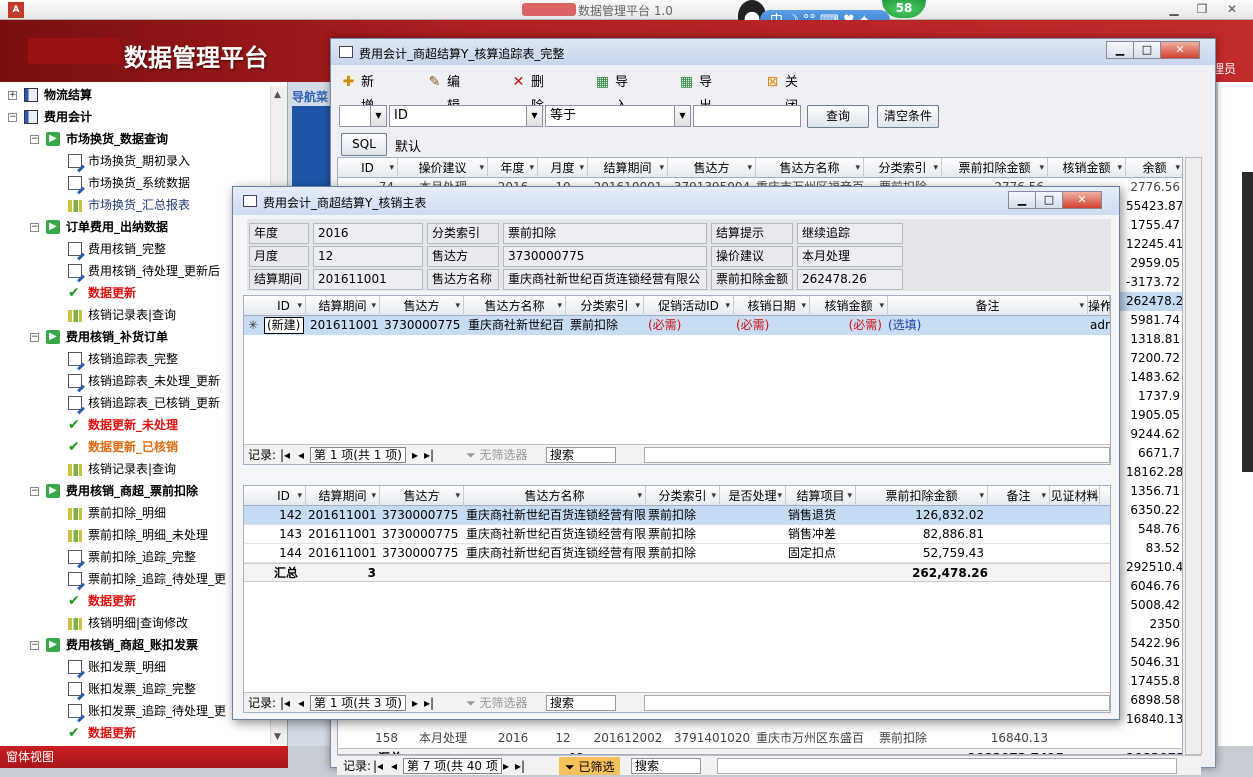  What do you see at coordinates (358, 703) in the screenshot?
I see `record-position: 第 1 项(共 3 项)` at bounding box center [358, 703].